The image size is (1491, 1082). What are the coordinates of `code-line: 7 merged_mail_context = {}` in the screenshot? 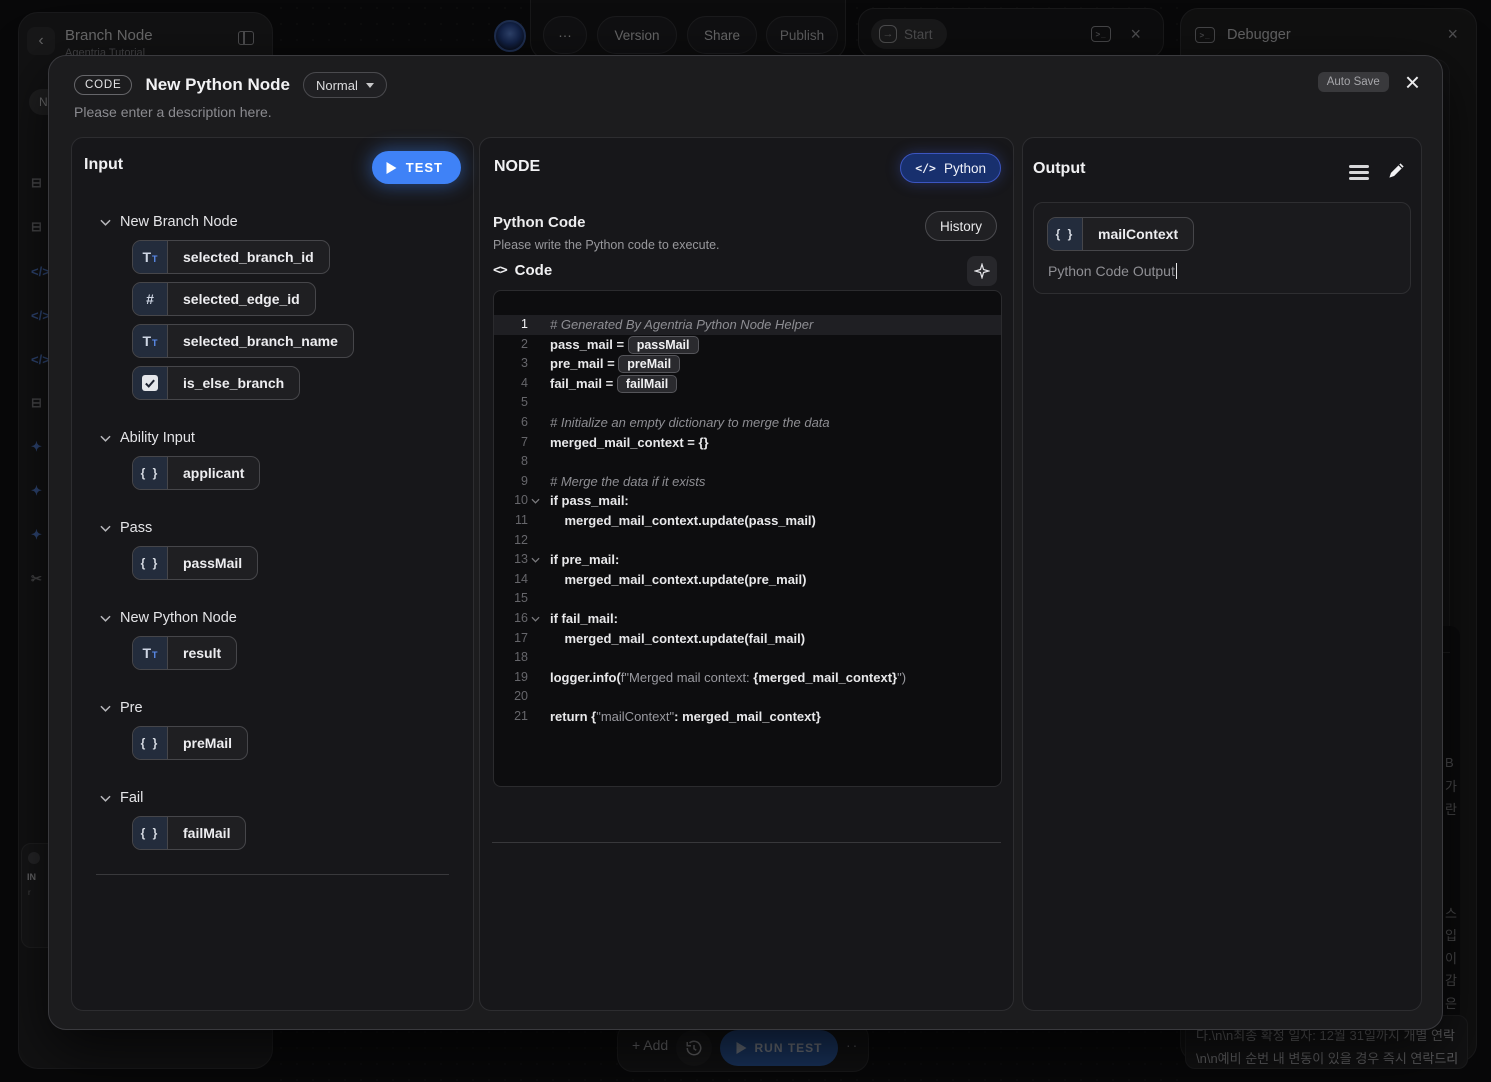 It's located at (747, 443).